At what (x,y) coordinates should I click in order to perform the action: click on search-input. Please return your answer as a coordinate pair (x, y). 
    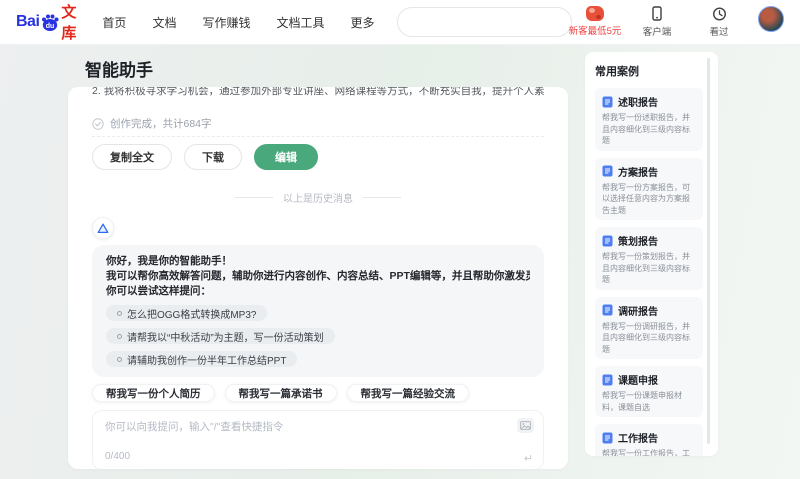
    Looking at the image, I should click on (484, 22).